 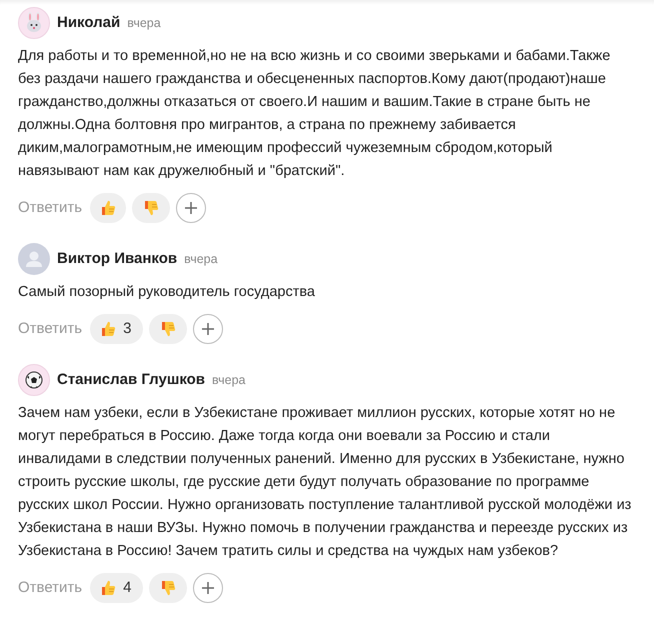 I want to click on author-name: Николай, so click(x=88, y=23).